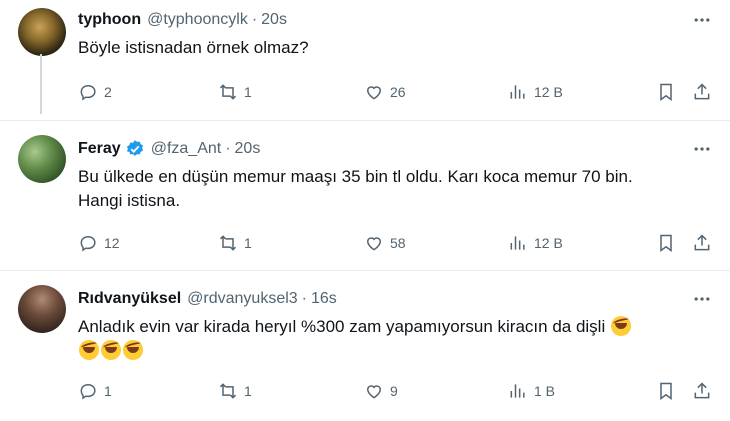 This screenshot has height=421, width=730. I want to click on like-count: 9, so click(394, 391).